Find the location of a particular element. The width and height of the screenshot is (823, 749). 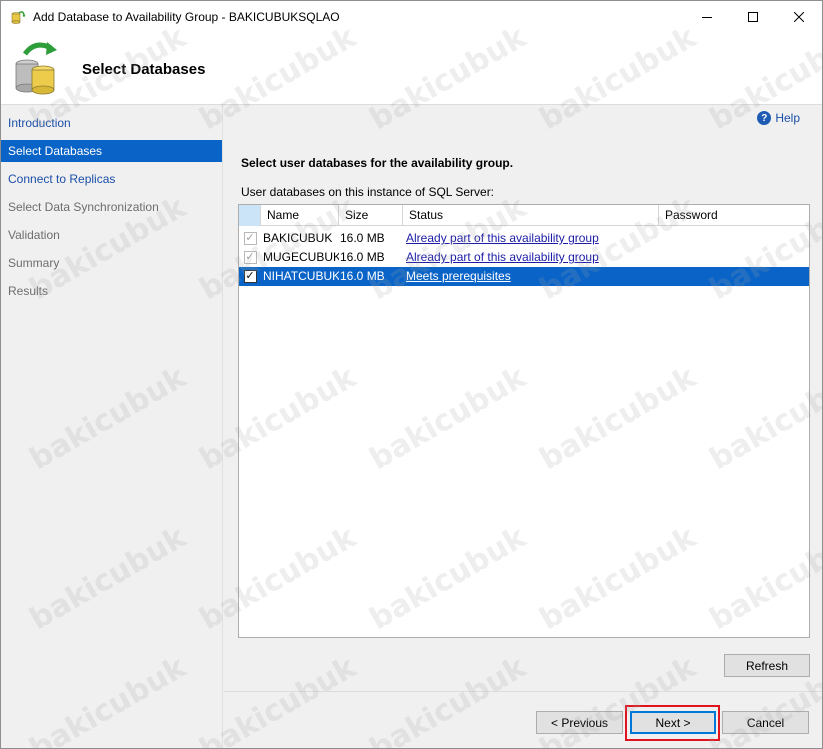

database-wizard-icon is located at coordinates (38, 68).